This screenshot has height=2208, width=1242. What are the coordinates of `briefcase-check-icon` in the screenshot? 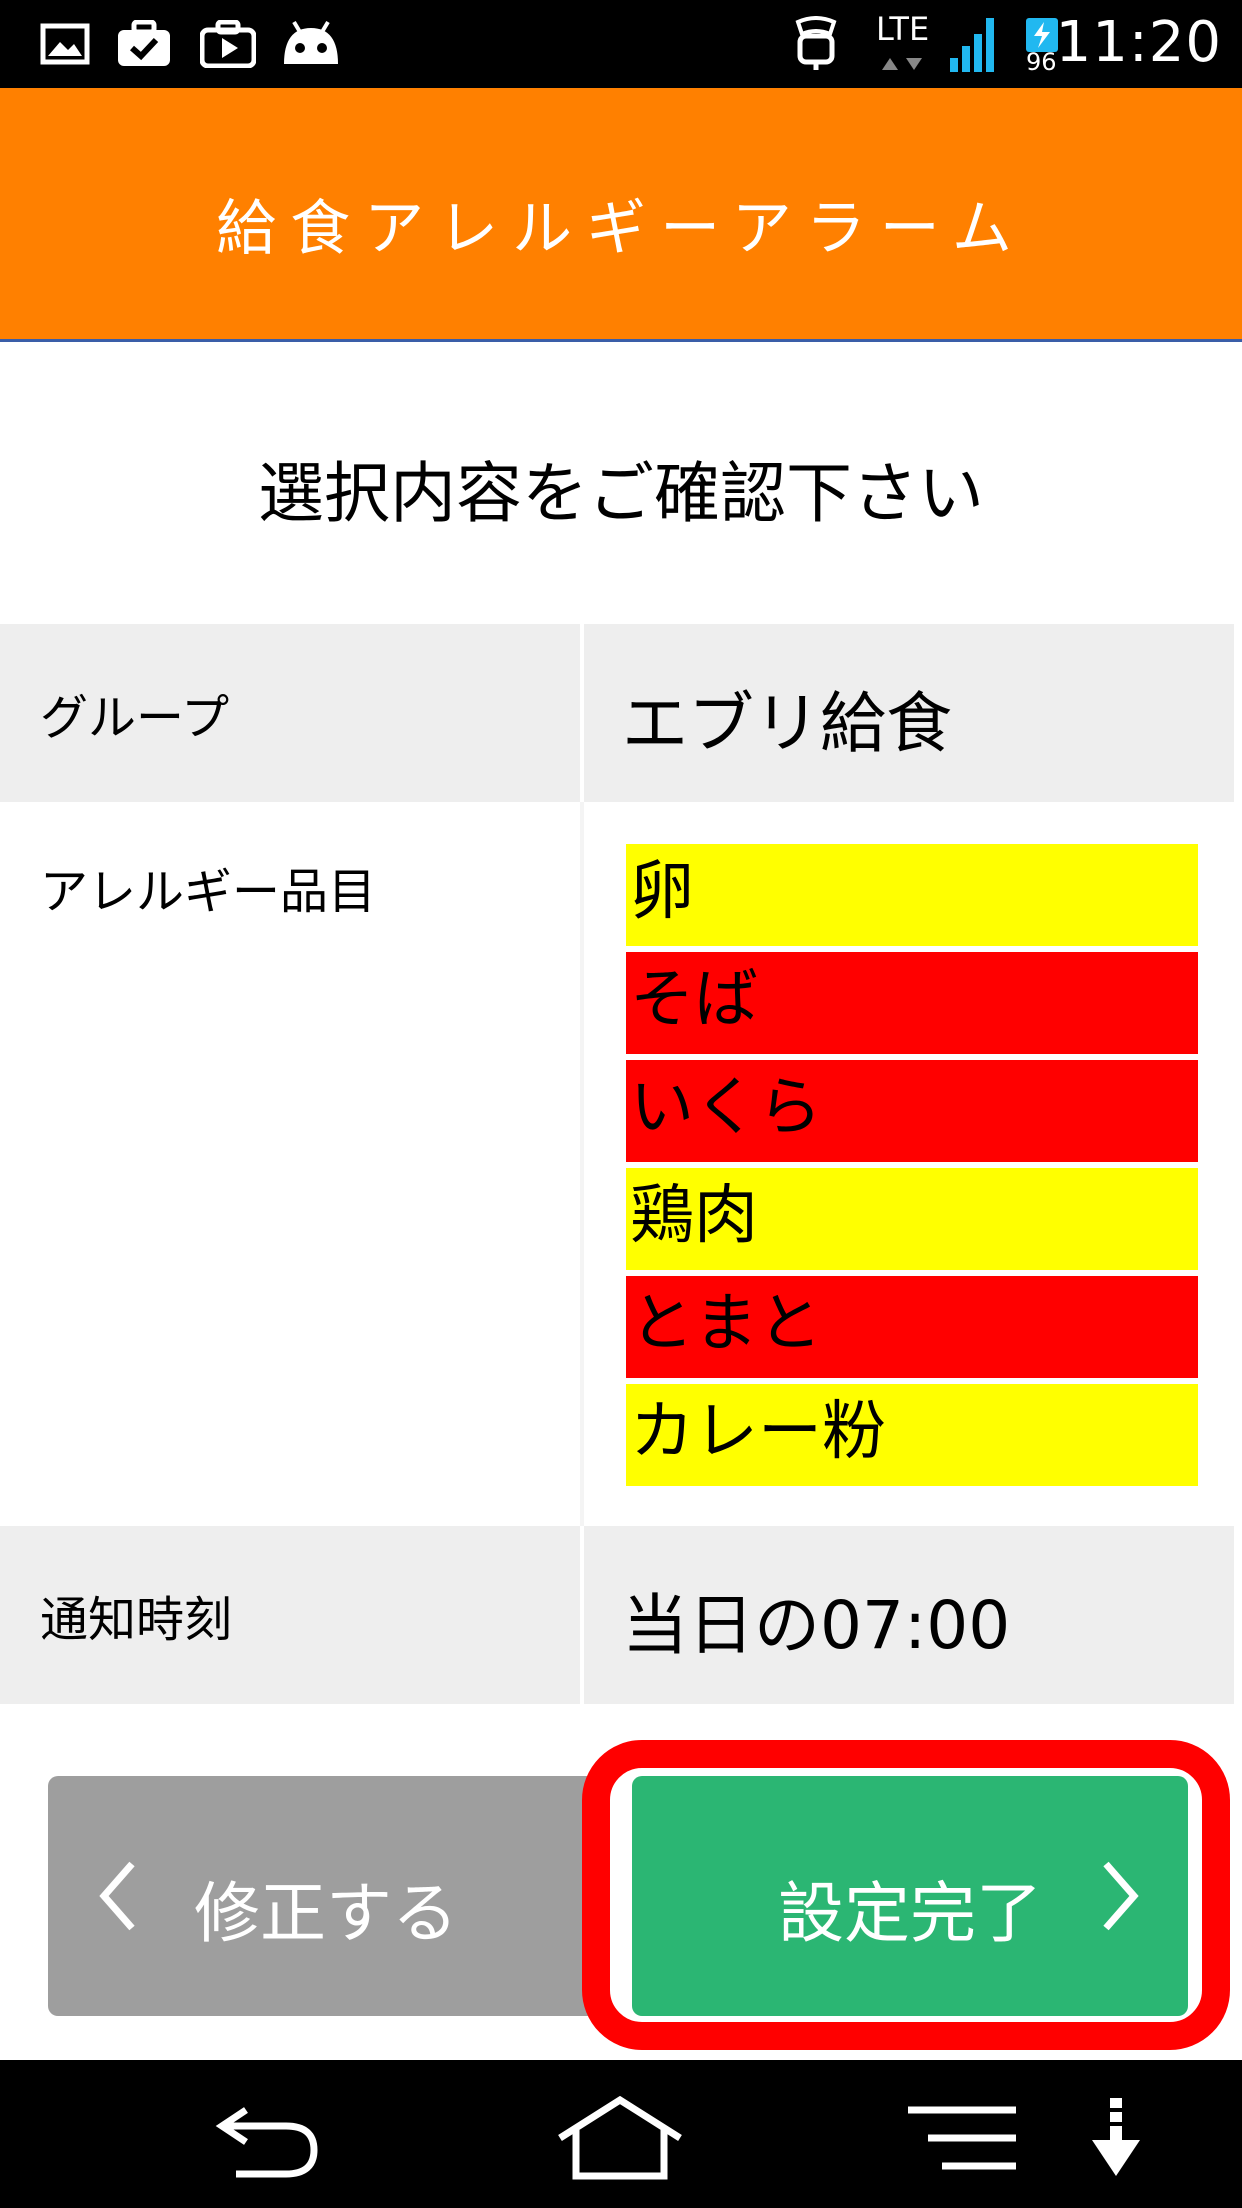 It's located at (144, 43).